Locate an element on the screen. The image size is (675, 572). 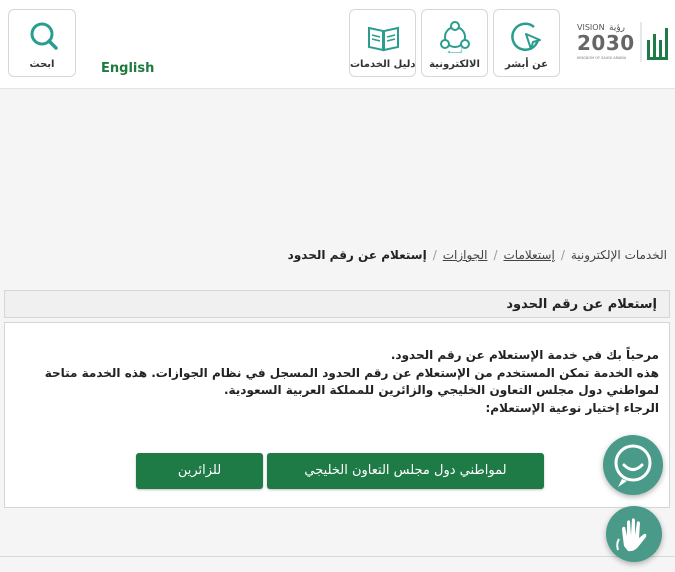
message-line: الرجاء إختيار نوعية الإستعلام: is located at coordinates (572, 407).